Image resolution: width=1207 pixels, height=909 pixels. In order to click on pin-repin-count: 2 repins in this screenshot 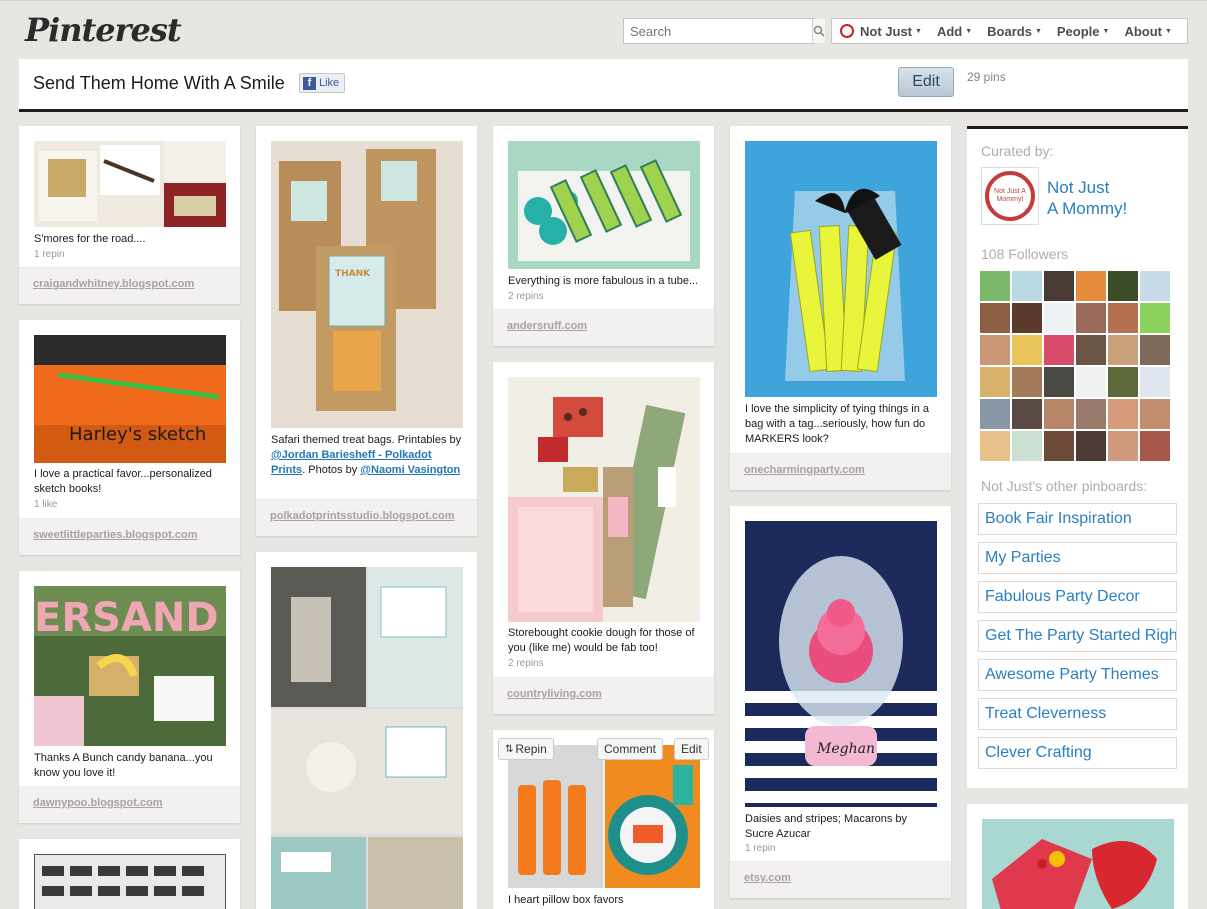, I will do `click(526, 296)`.